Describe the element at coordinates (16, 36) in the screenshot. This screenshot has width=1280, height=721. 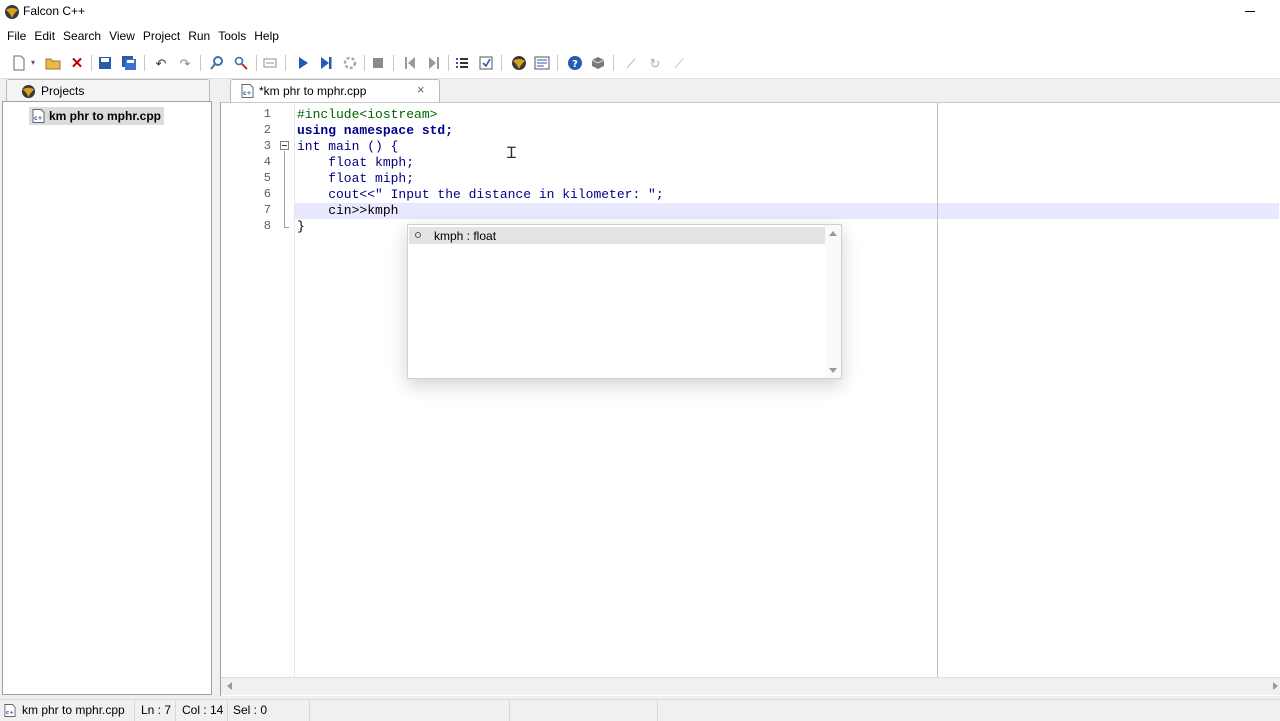
I see `menu-file: File` at that location.